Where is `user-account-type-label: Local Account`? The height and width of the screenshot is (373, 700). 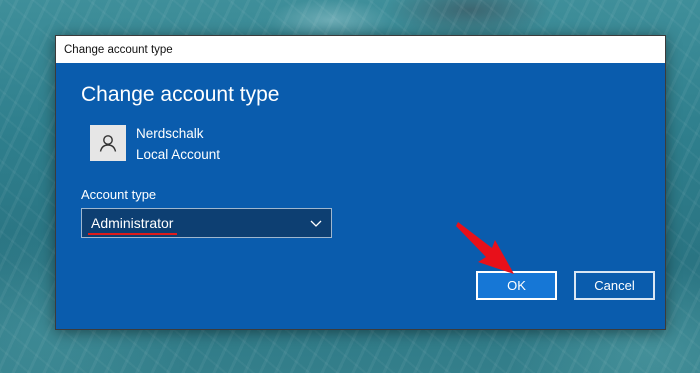
user-account-type-label: Local Account is located at coordinates (178, 154).